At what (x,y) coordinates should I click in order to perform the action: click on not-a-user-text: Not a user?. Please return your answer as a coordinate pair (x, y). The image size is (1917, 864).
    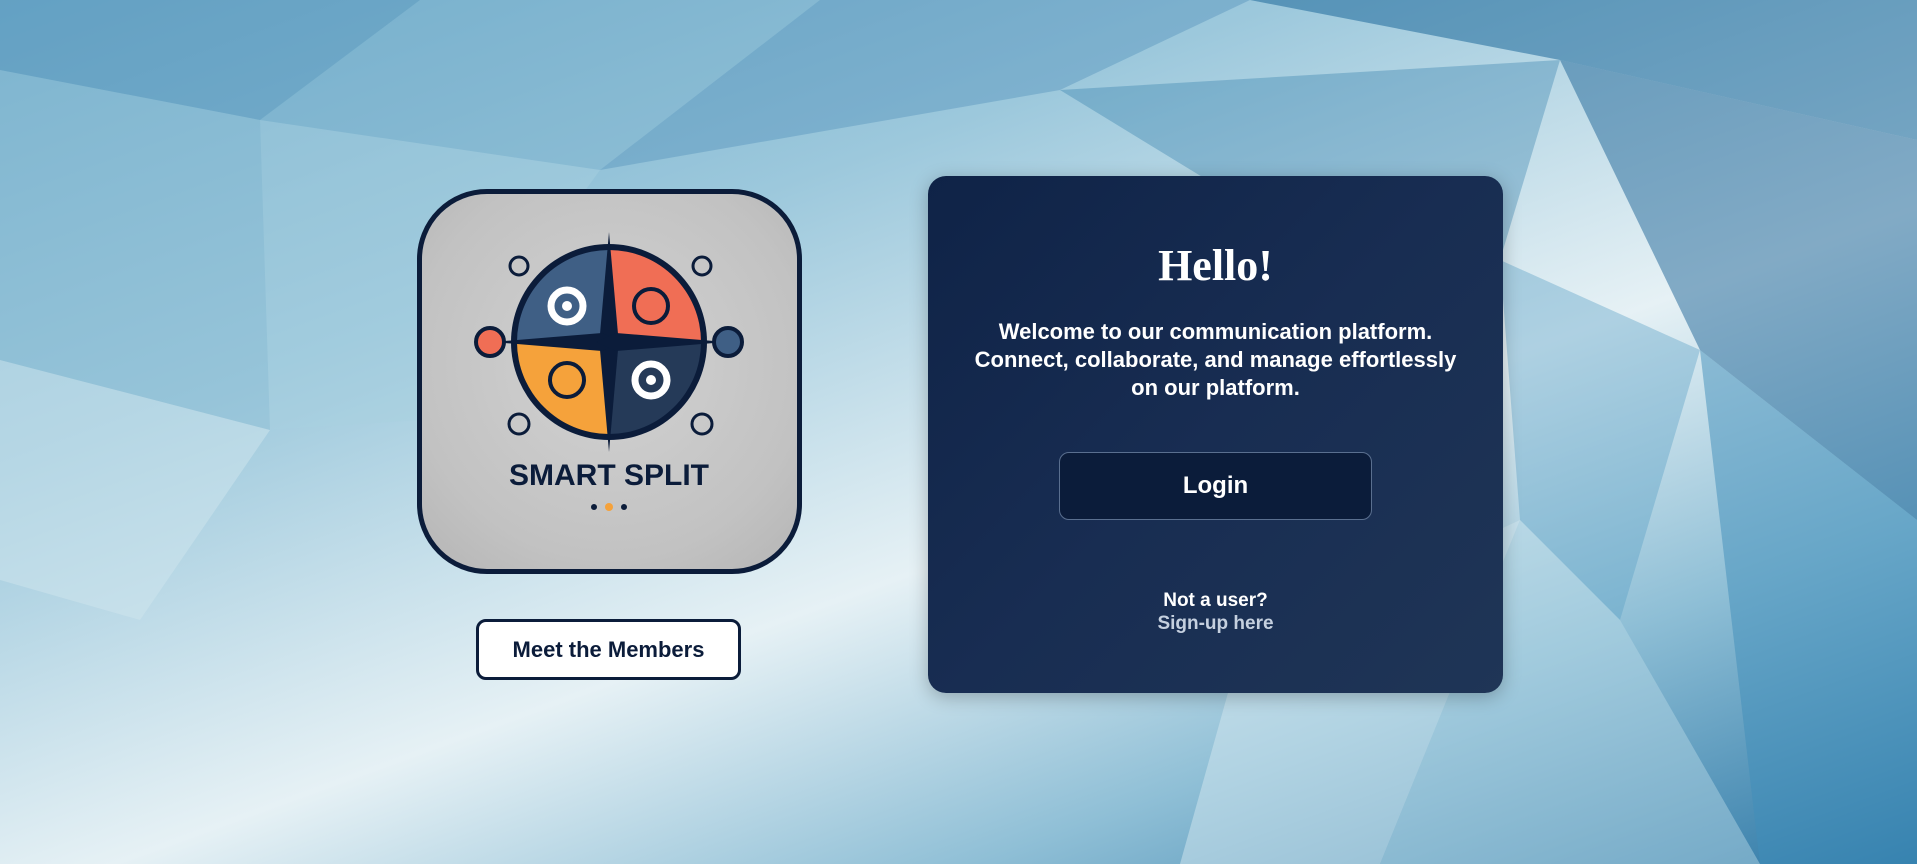
    Looking at the image, I should click on (1215, 600).